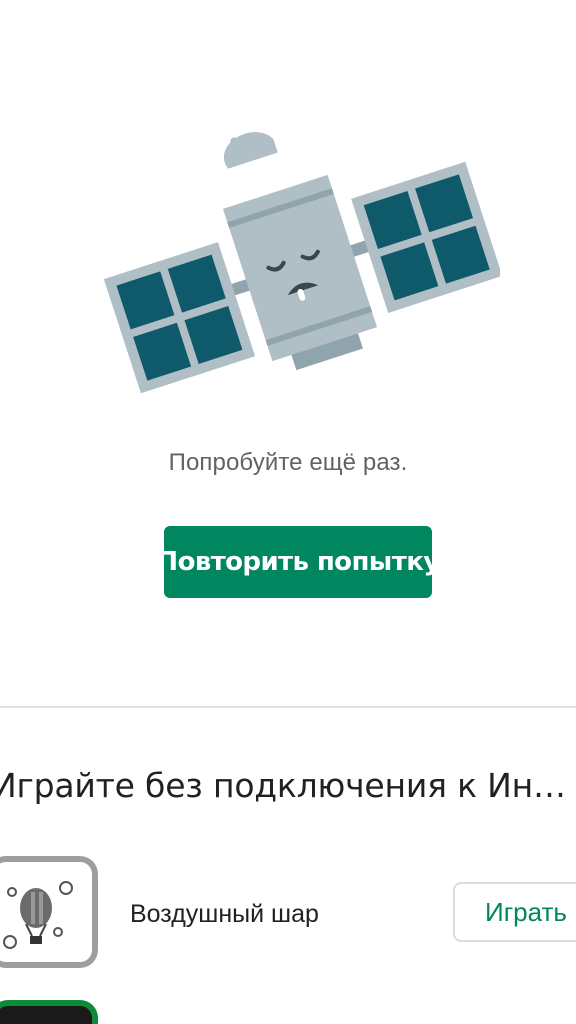  What do you see at coordinates (288, 707) in the screenshot?
I see `section-divider` at bounding box center [288, 707].